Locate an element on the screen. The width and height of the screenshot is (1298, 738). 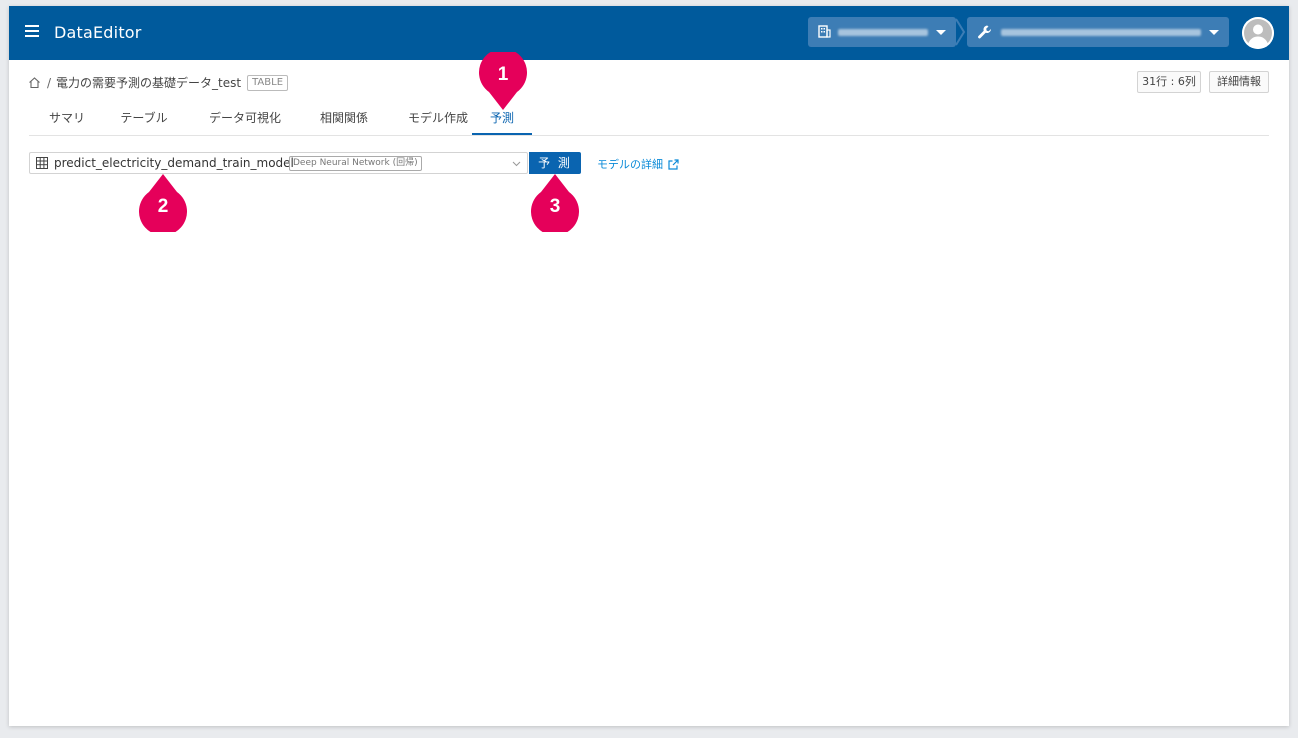
user-icon is located at coordinates (1258, 33).